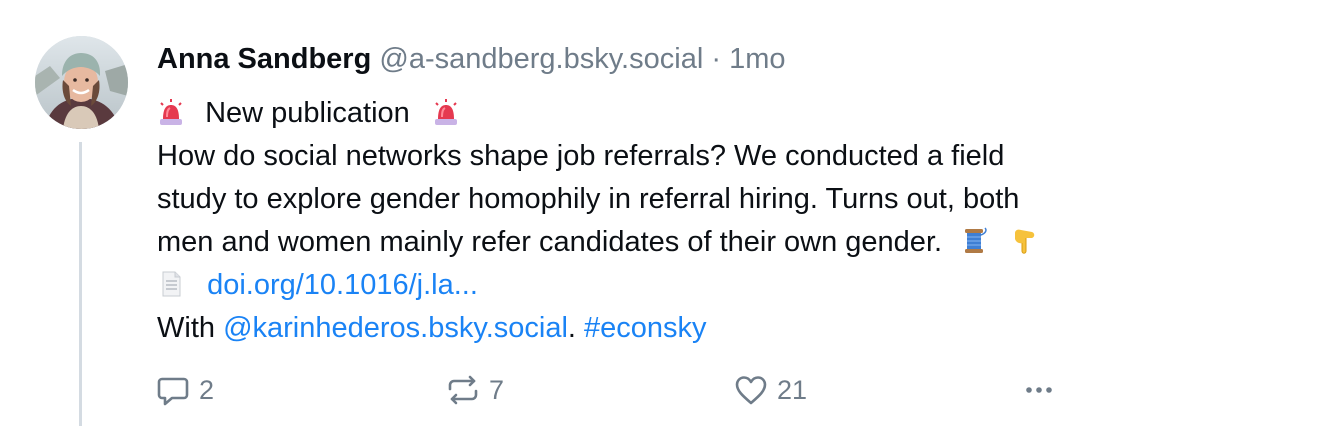  Describe the element at coordinates (307, 113) in the screenshot. I see `publication-heading: New publication` at that location.